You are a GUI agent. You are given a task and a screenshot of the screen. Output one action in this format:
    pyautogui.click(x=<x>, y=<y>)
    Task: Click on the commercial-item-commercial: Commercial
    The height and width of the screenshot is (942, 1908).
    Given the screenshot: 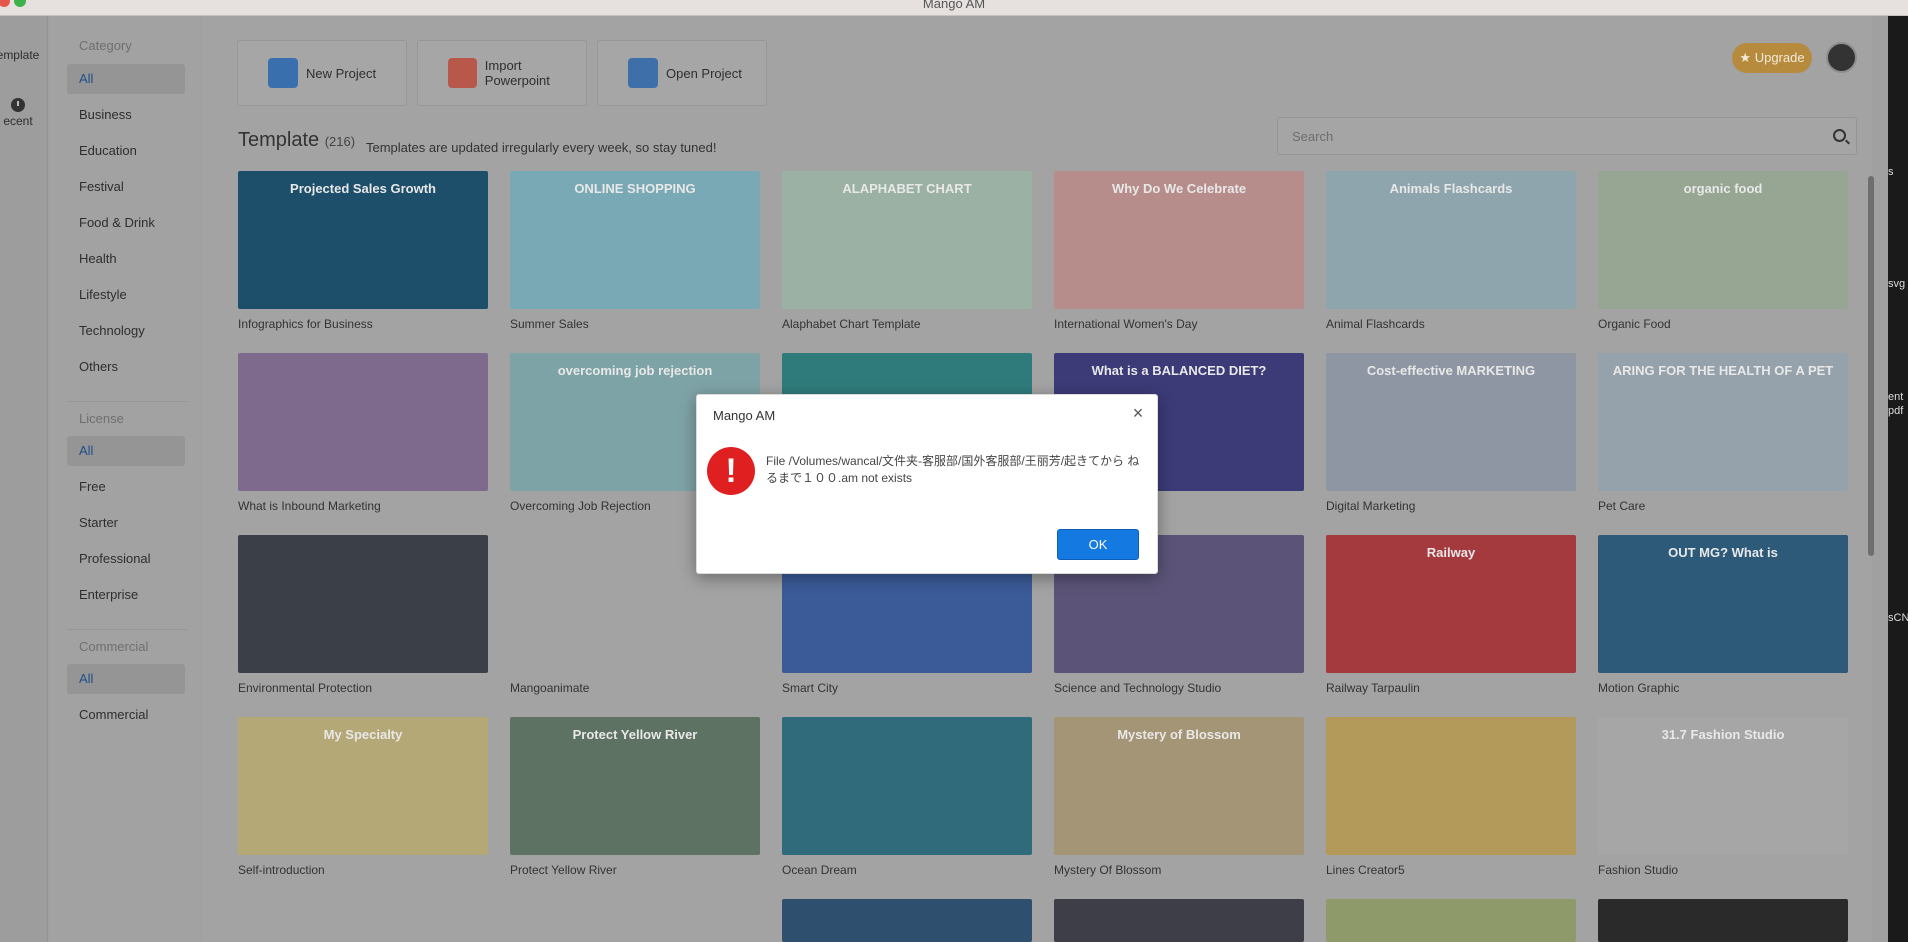 What is the action you would take?
    pyautogui.click(x=126, y=715)
    